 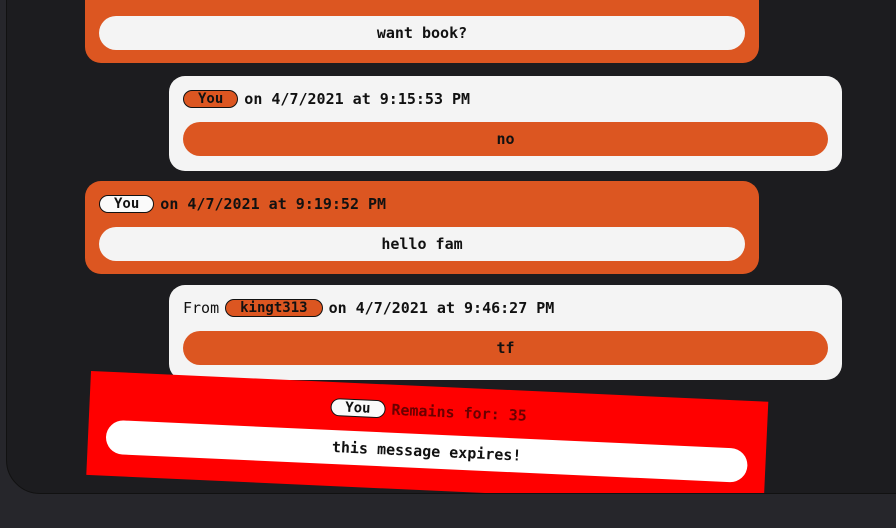 I want to click on message-meta: You on 4/7/2021 at 9:15:53 PM, so click(x=326, y=99).